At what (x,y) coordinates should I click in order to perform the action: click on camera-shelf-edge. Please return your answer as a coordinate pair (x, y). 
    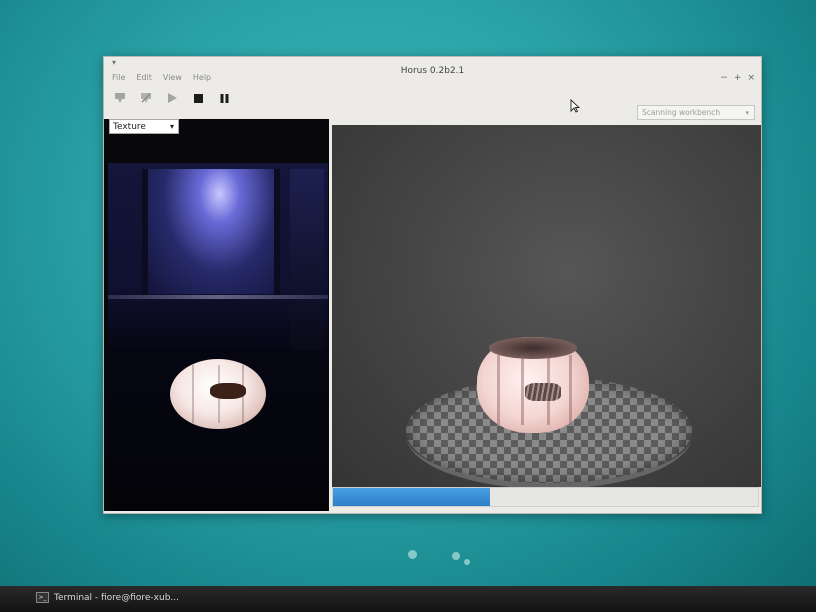
    Looking at the image, I should click on (218, 297).